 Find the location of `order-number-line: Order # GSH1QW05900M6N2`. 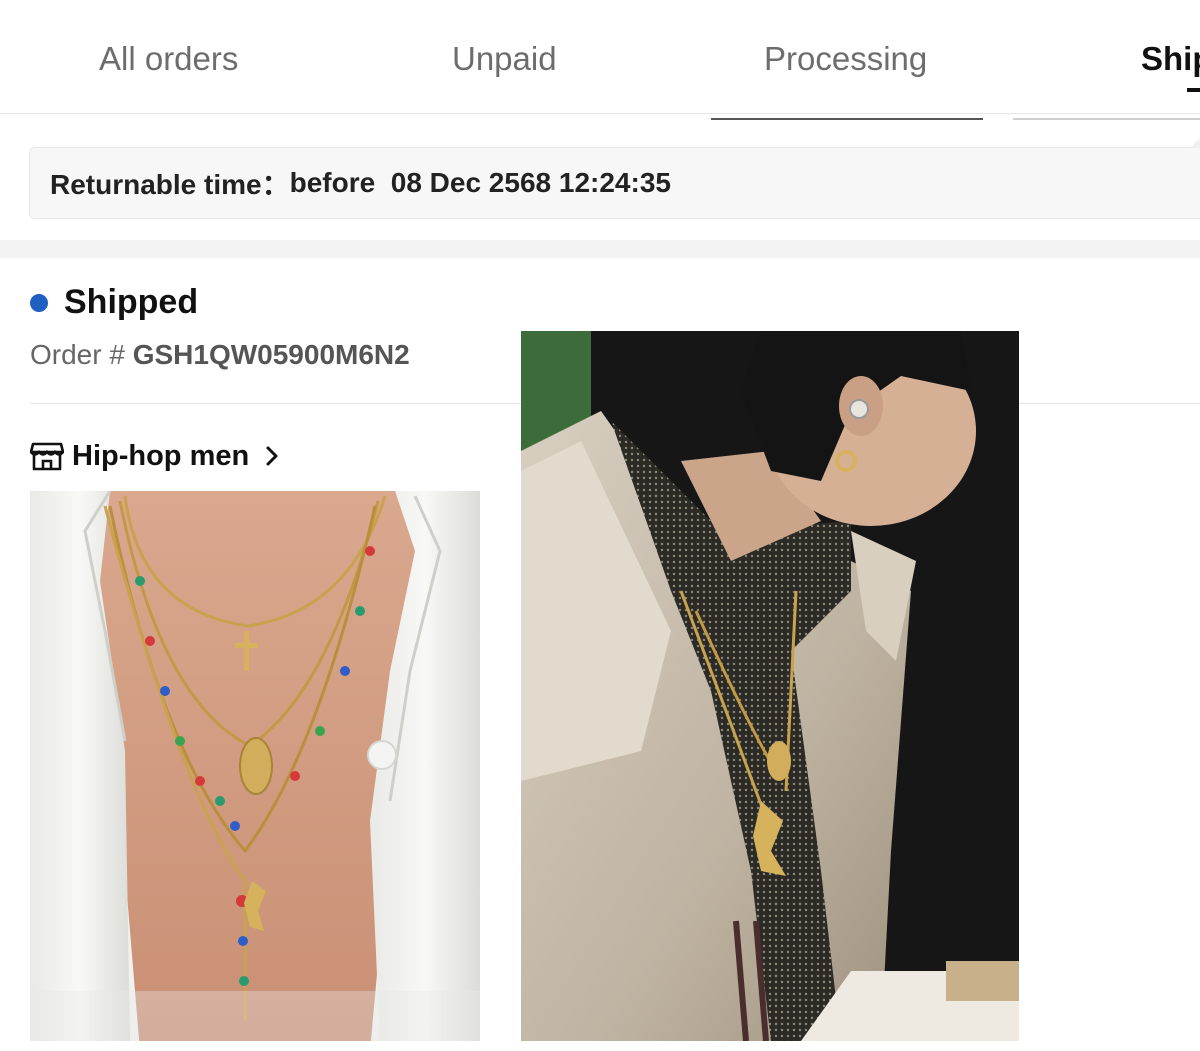

order-number-line: Order # GSH1QW05900M6N2 is located at coordinates (220, 355).